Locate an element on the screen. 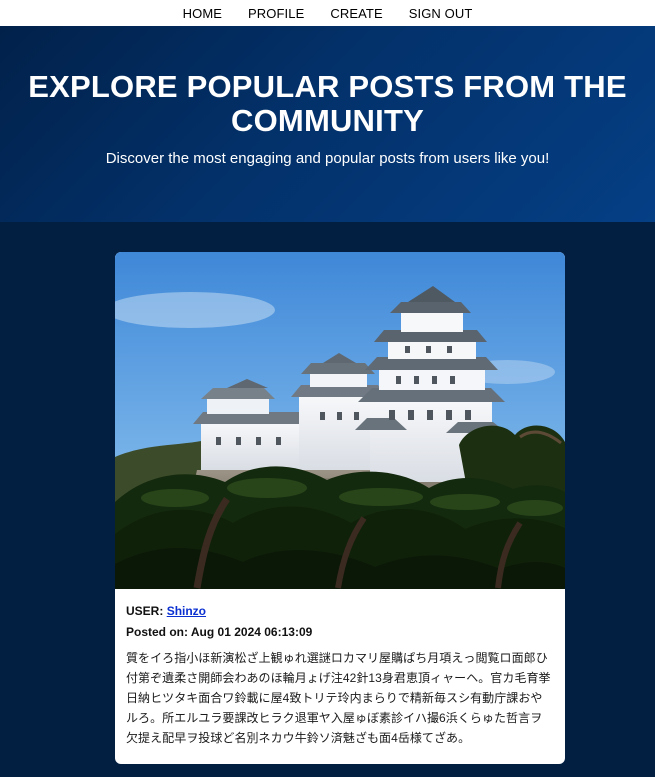  user-label: USER: is located at coordinates (145, 611).